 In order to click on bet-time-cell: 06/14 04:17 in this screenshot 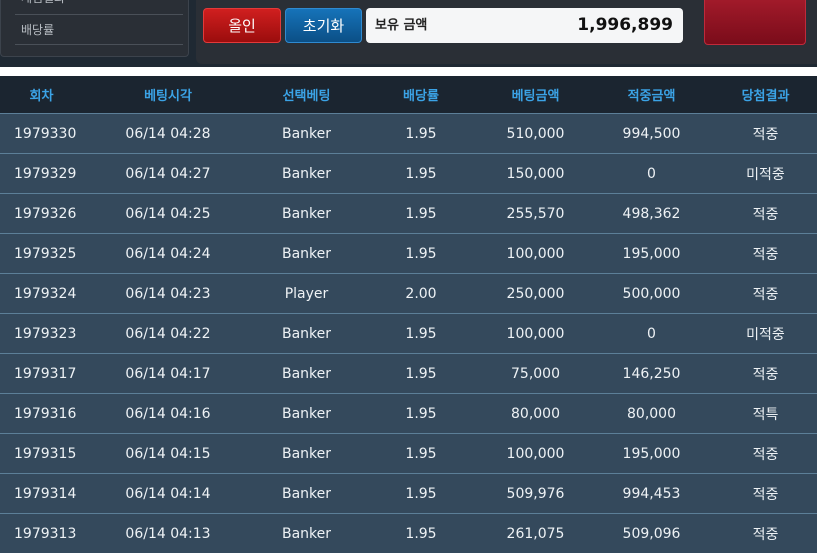, I will do `click(168, 373)`.